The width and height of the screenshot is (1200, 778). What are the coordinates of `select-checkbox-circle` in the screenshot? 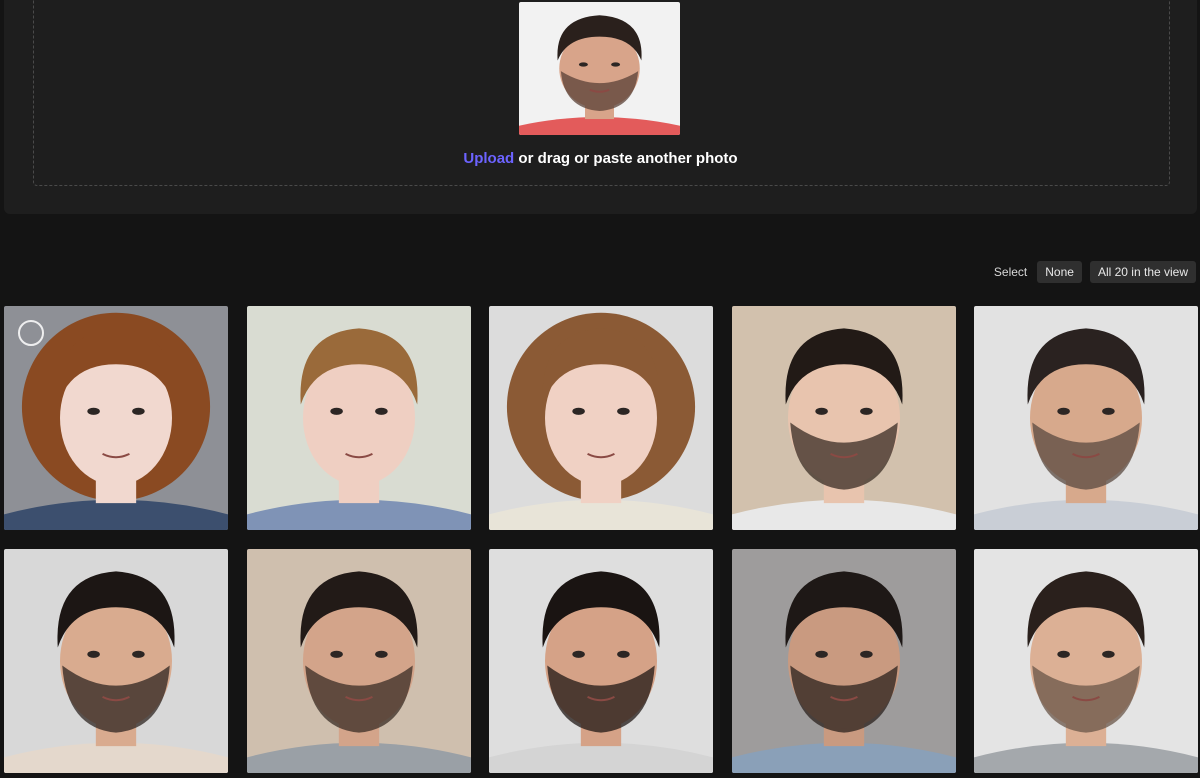 It's located at (31, 333).